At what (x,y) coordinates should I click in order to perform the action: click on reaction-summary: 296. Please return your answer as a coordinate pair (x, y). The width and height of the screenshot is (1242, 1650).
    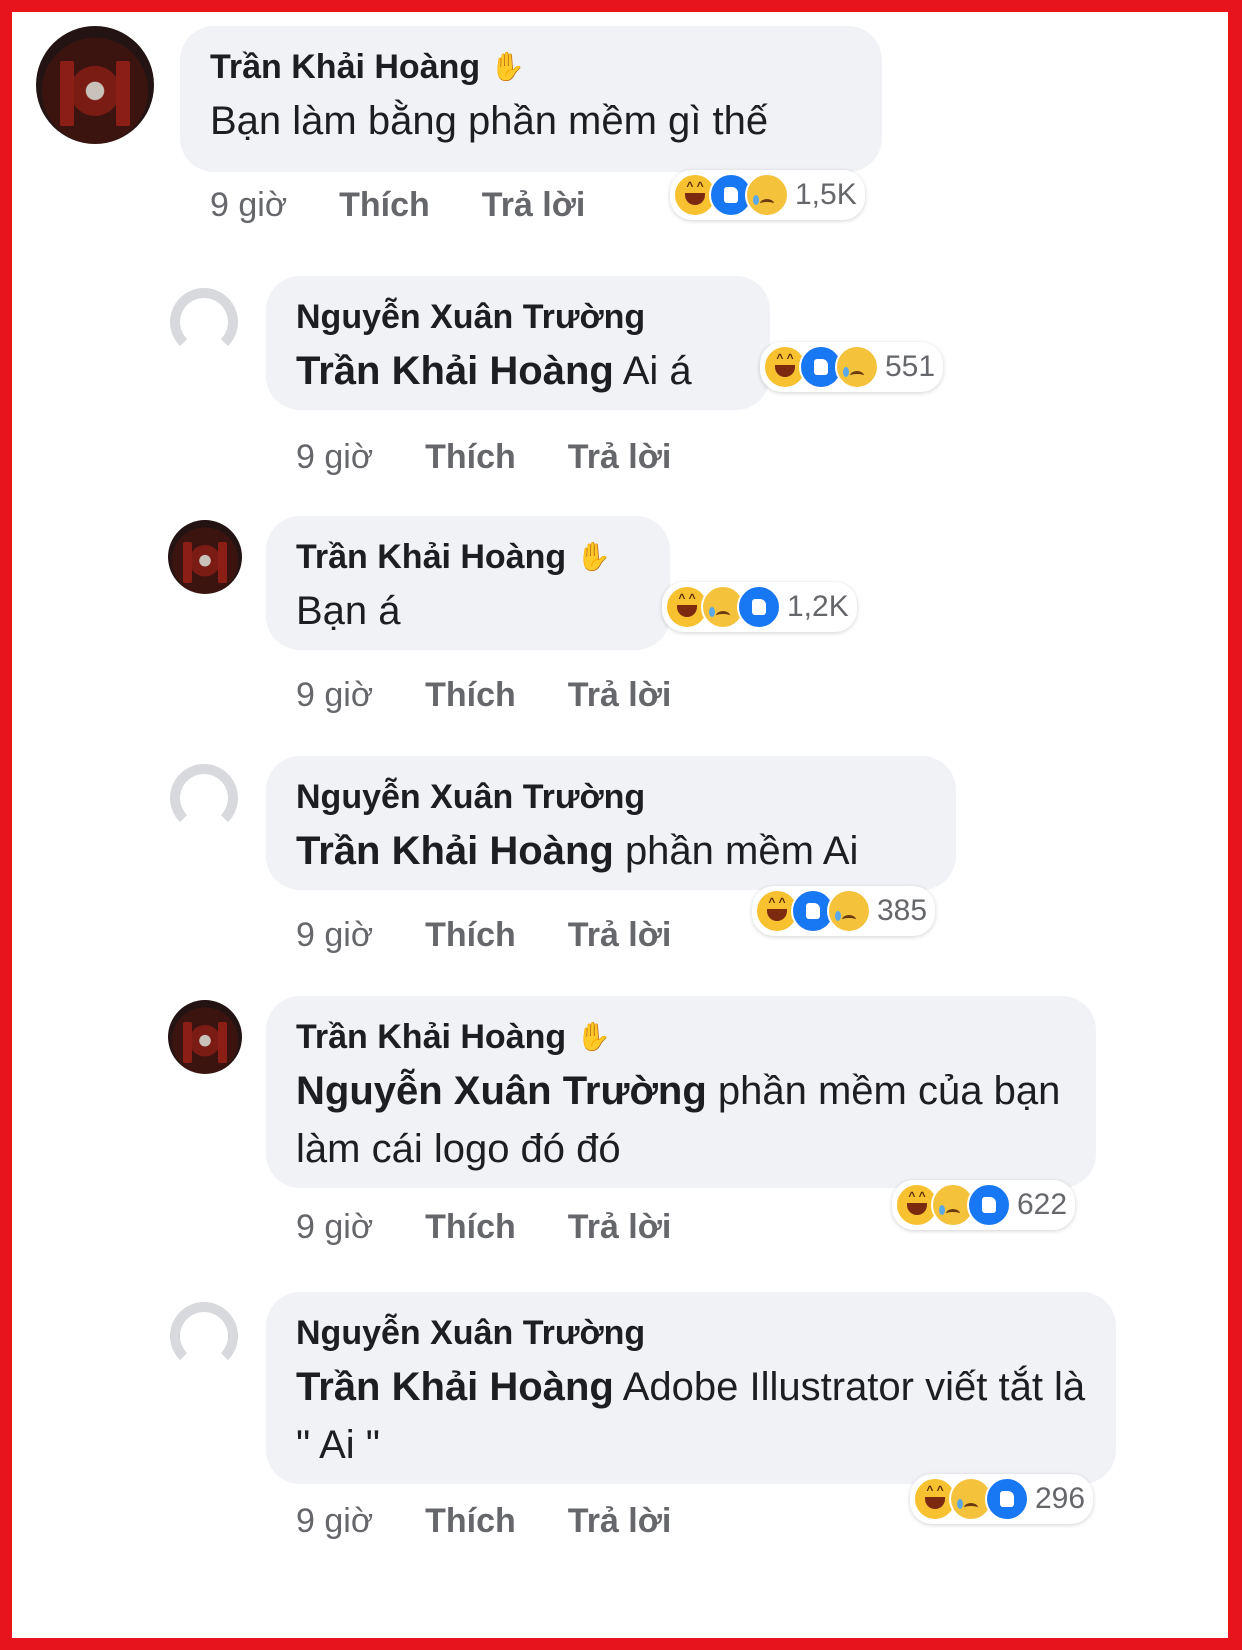
    Looking at the image, I should click on (1002, 1499).